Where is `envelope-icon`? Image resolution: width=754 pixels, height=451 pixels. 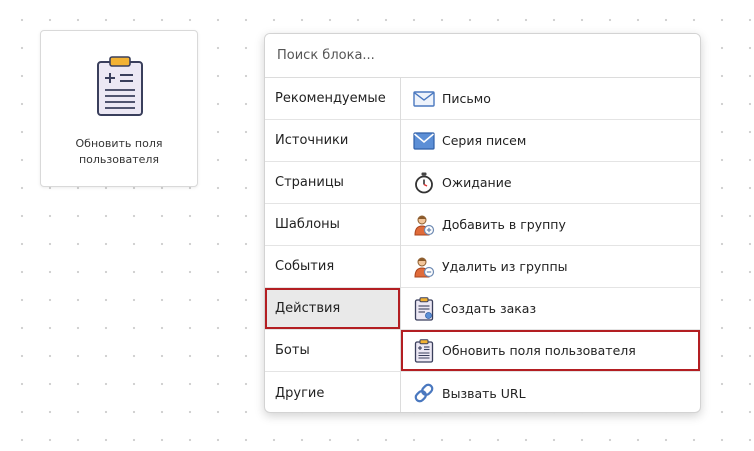 envelope-icon is located at coordinates (424, 99).